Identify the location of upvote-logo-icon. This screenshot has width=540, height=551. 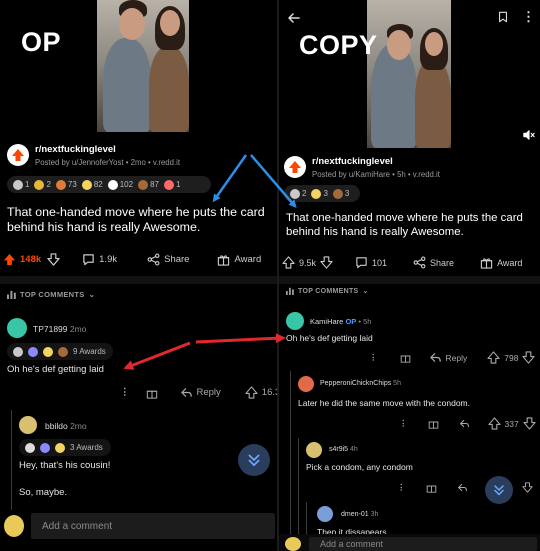
(295, 167).